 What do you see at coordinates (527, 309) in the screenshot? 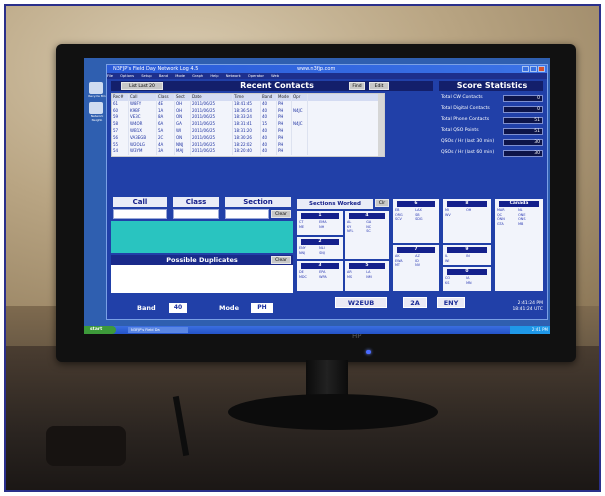
I see `utc-time: 18:41:24 UTC` at bounding box center [527, 309].